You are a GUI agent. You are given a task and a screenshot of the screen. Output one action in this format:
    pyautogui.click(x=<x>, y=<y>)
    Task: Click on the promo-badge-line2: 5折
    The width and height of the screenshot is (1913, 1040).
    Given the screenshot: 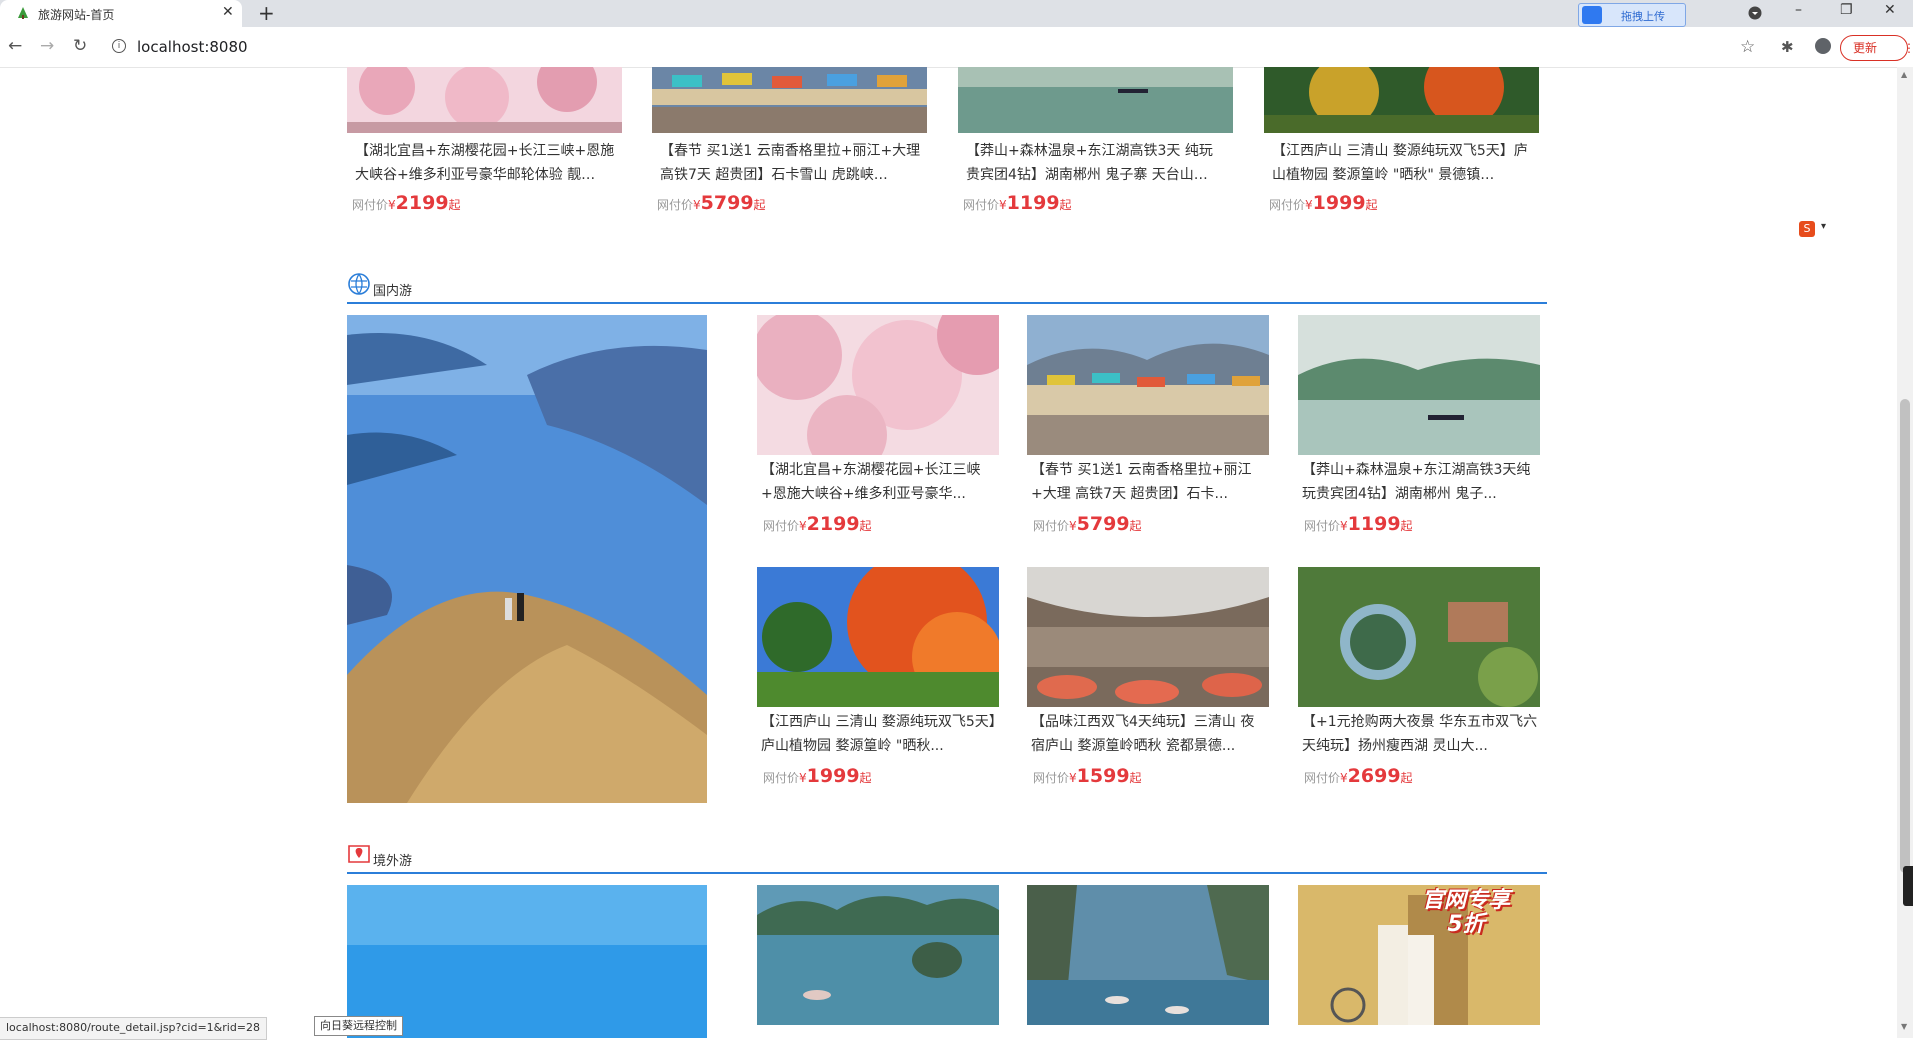 What is the action you would take?
    pyautogui.click(x=1466, y=924)
    